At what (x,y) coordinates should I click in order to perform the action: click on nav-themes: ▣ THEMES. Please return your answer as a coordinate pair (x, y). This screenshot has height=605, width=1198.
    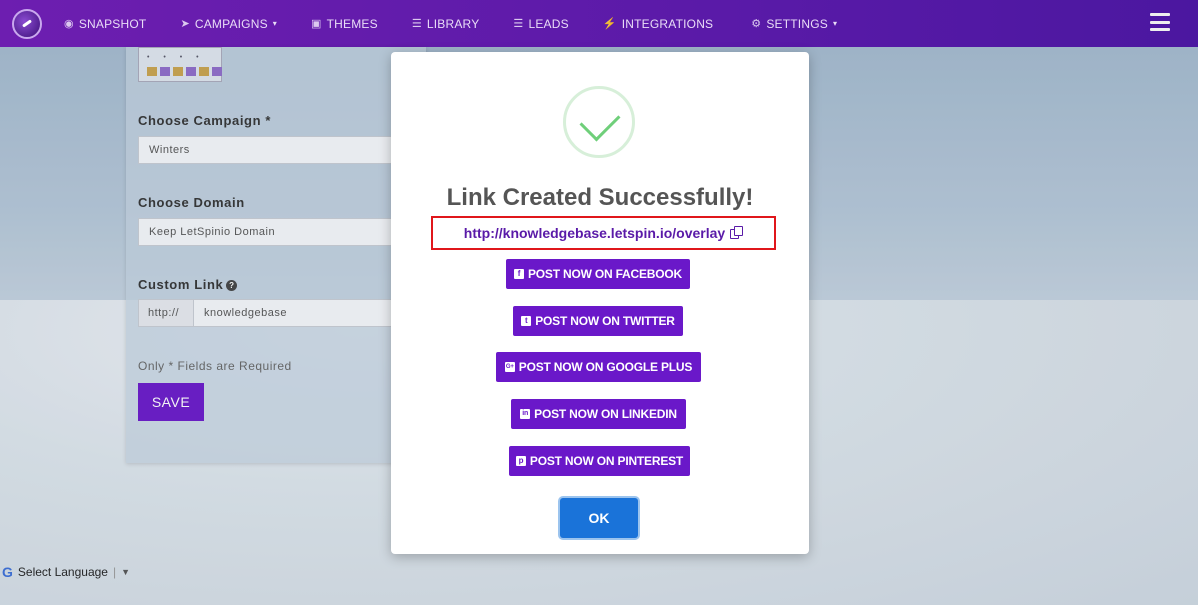
    Looking at the image, I should click on (344, 24).